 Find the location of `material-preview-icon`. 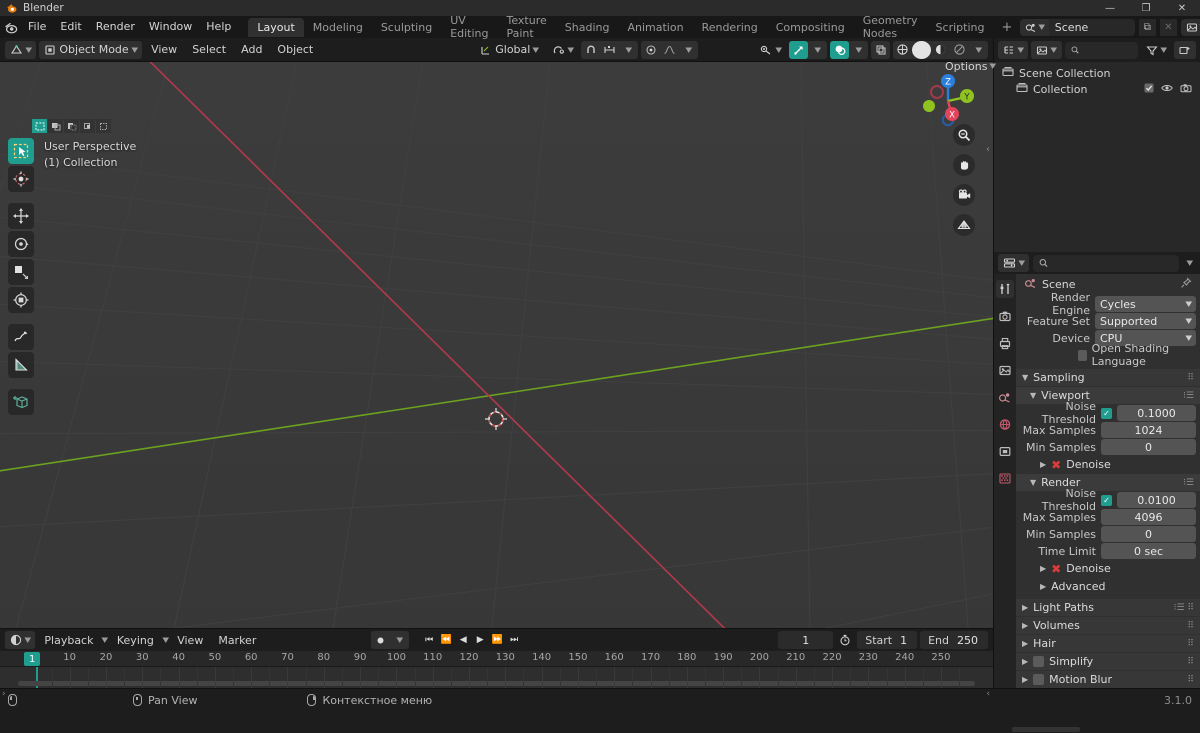

material-preview-icon is located at coordinates (940, 50).